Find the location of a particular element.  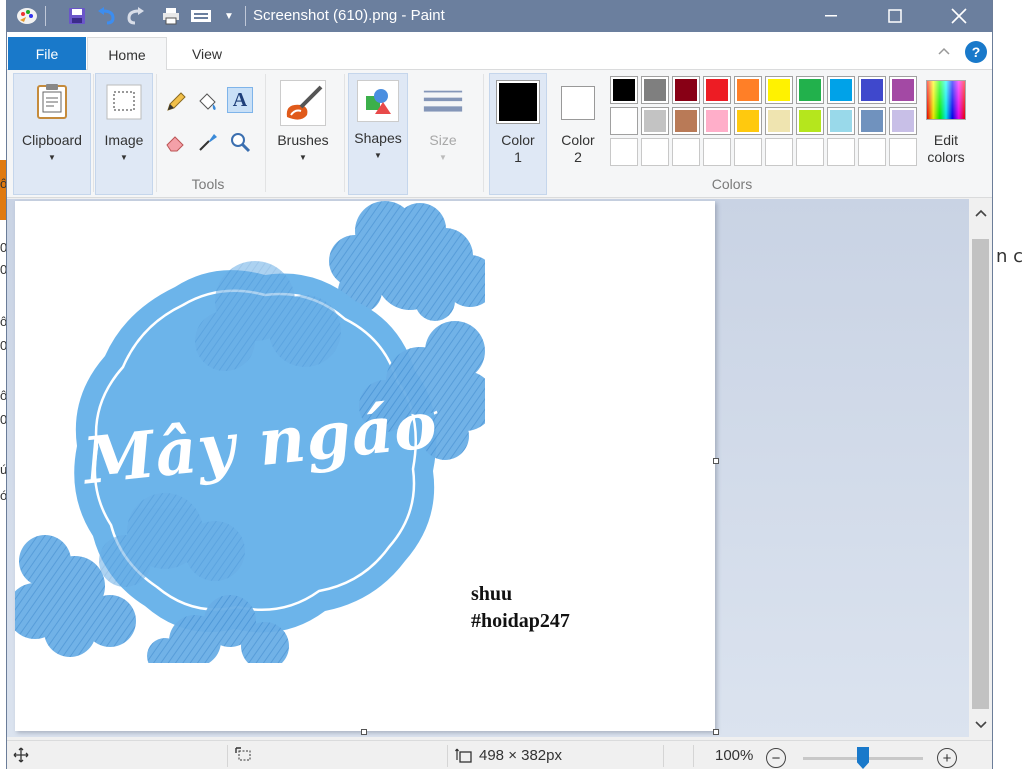

color2-swatch is located at coordinates (578, 103).